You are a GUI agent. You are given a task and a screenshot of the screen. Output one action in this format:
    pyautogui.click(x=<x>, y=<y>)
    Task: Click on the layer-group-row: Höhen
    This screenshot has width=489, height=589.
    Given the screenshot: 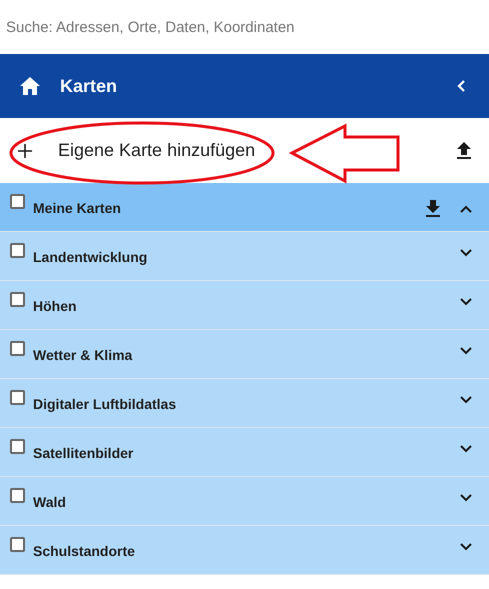 What is the action you would take?
    pyautogui.click(x=244, y=305)
    